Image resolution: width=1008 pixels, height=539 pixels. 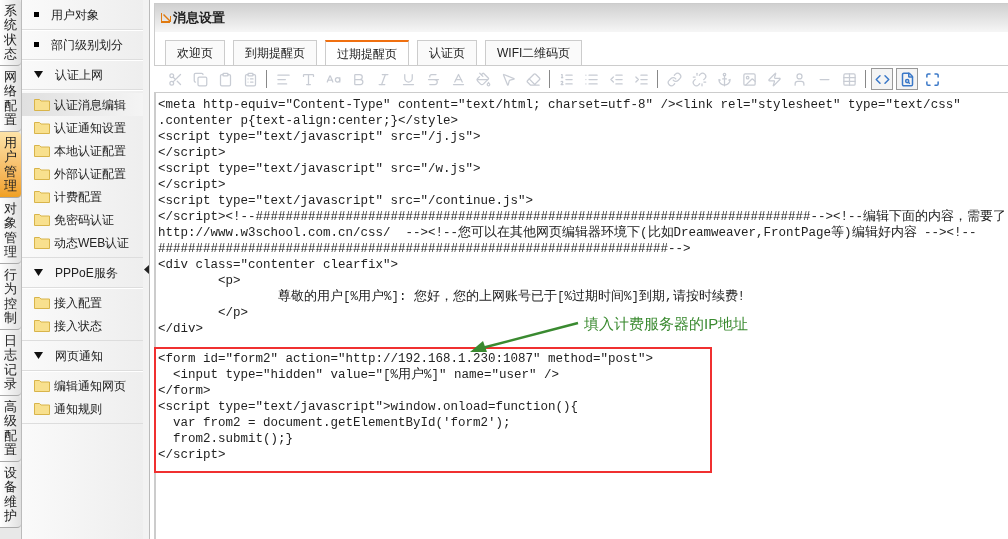 I want to click on tab: 到期提醒页, so click(x=275, y=52).